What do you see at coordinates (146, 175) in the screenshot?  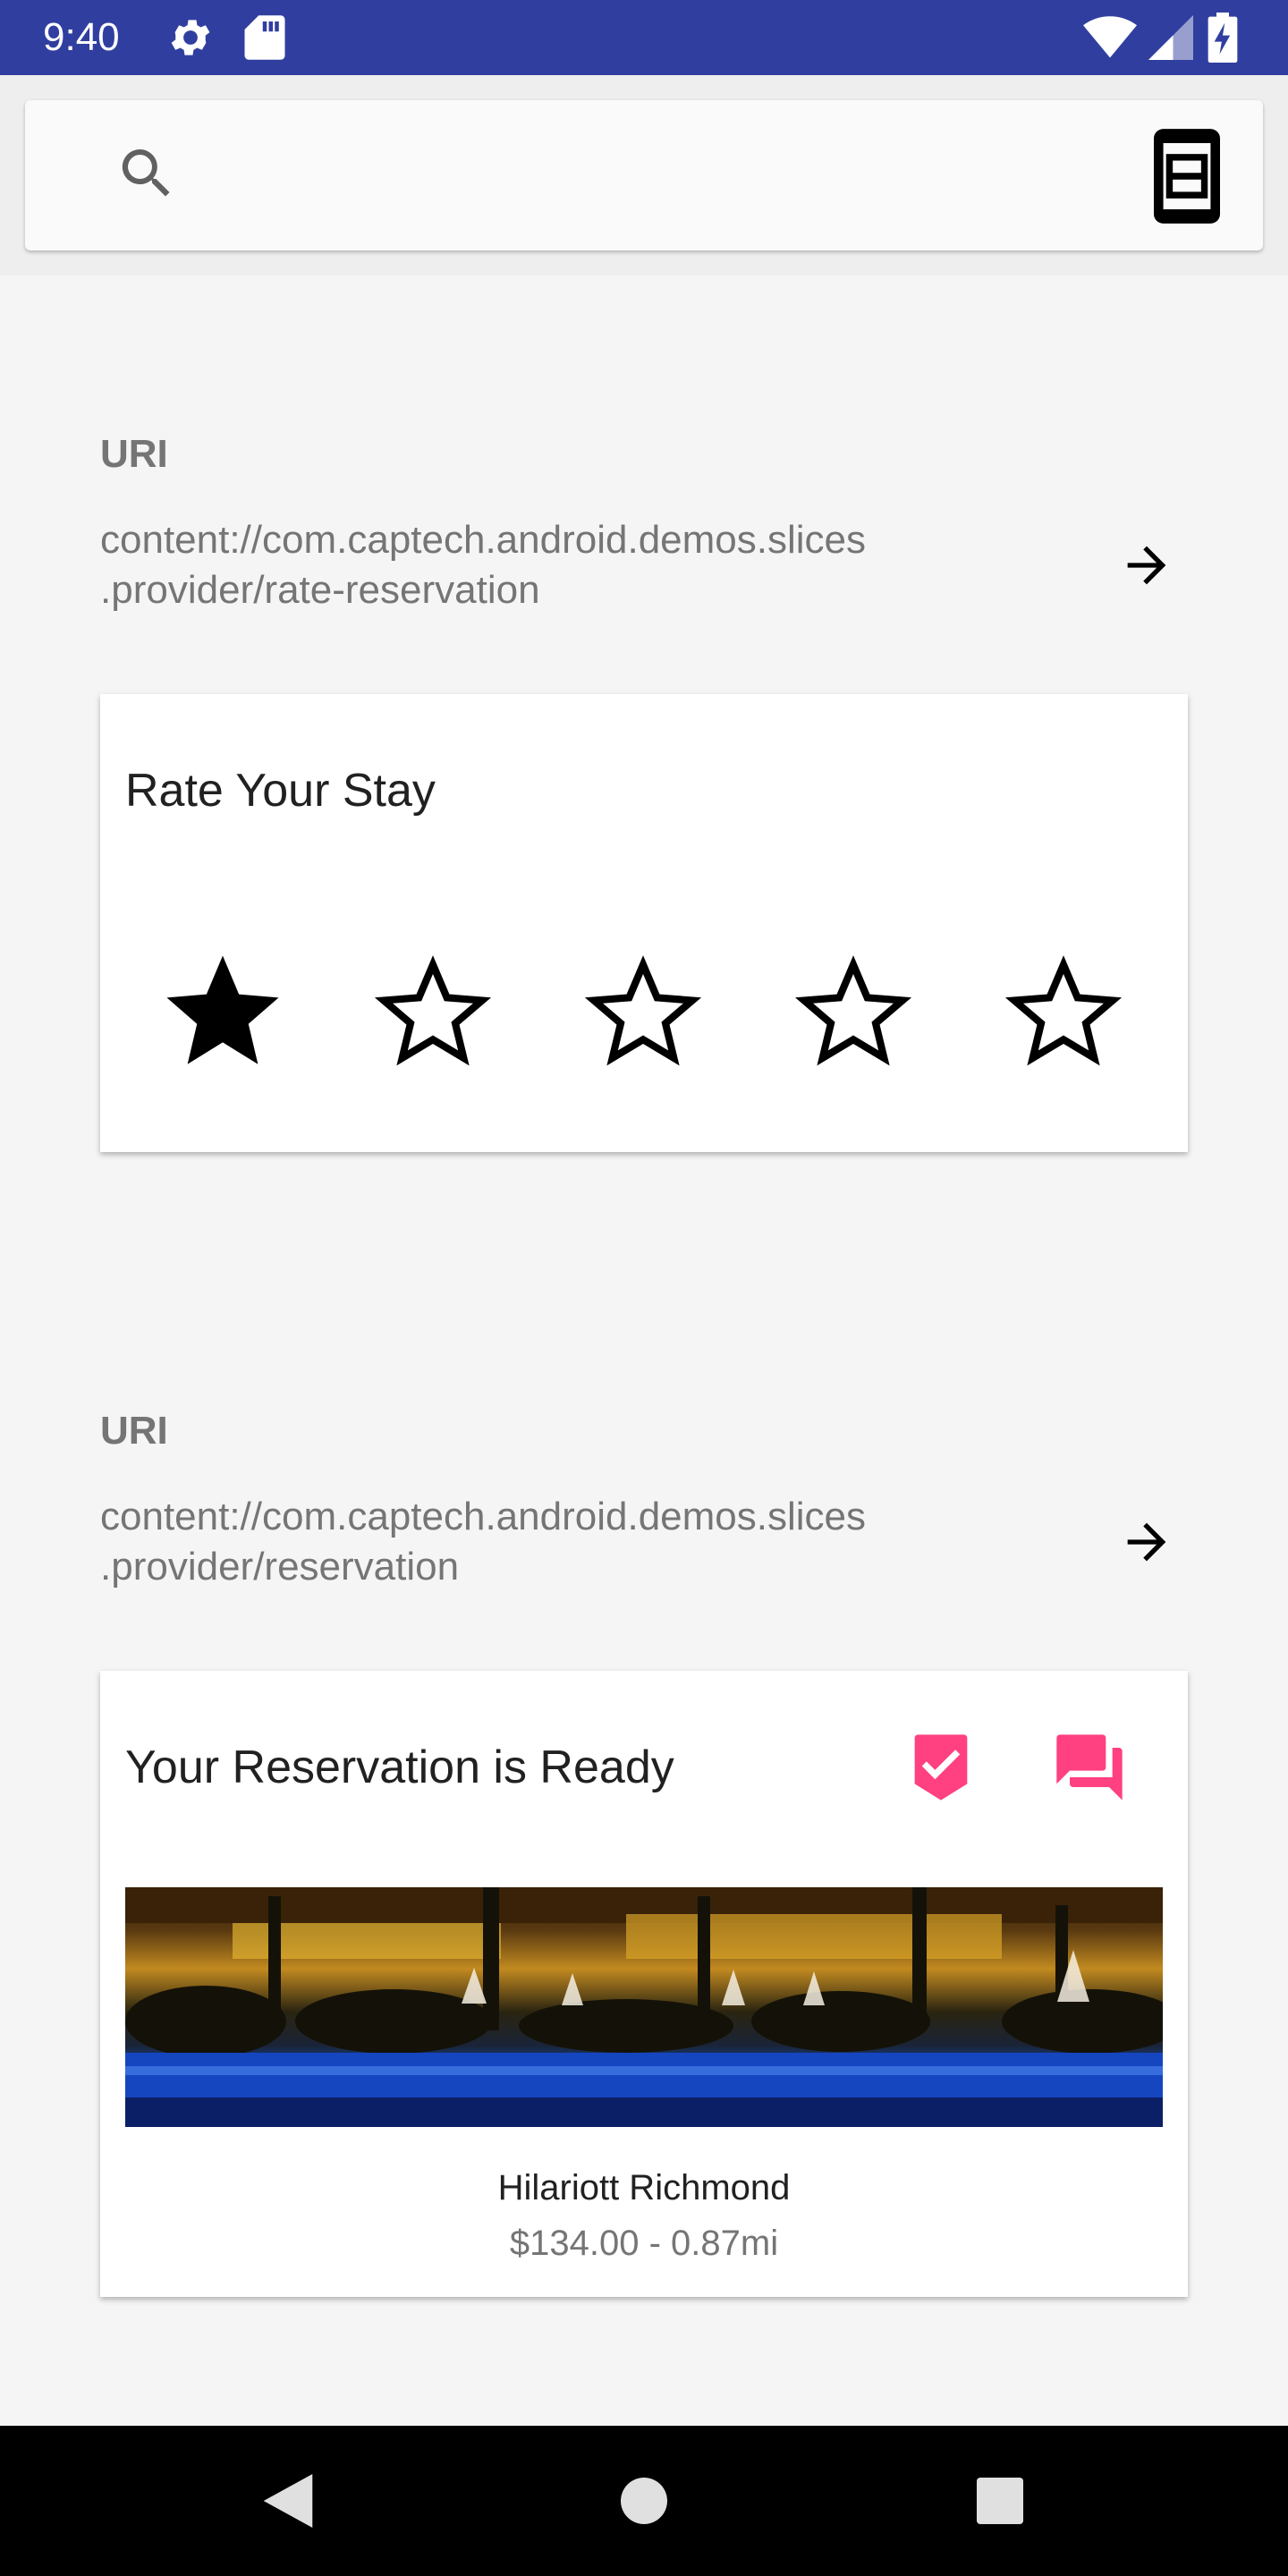 I see `search-icon` at bounding box center [146, 175].